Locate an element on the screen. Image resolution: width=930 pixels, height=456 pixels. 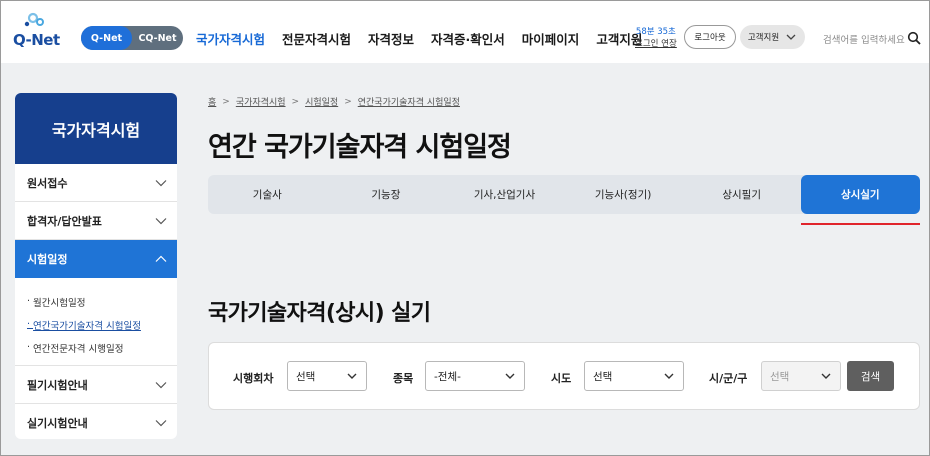
side-nav-sub-annual-professional: · 연간전문자격 시행일정 is located at coordinates (102, 347).